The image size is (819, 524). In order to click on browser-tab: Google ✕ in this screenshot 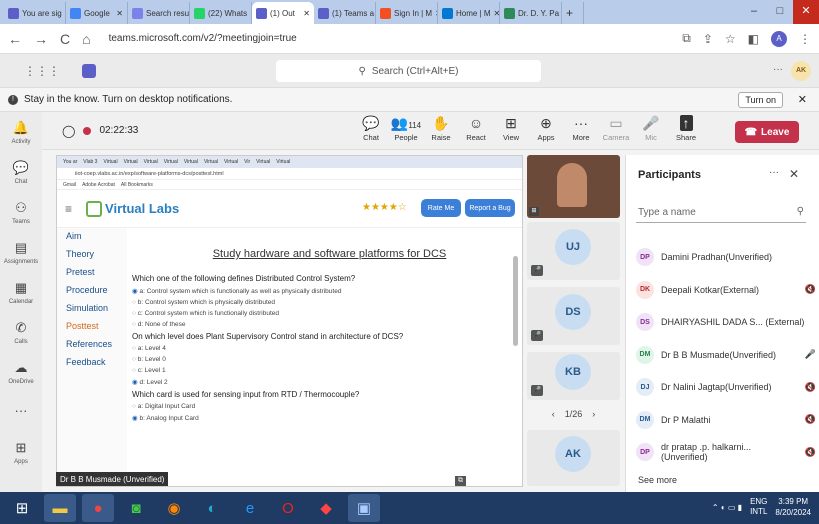, I will do `click(97, 13)`.